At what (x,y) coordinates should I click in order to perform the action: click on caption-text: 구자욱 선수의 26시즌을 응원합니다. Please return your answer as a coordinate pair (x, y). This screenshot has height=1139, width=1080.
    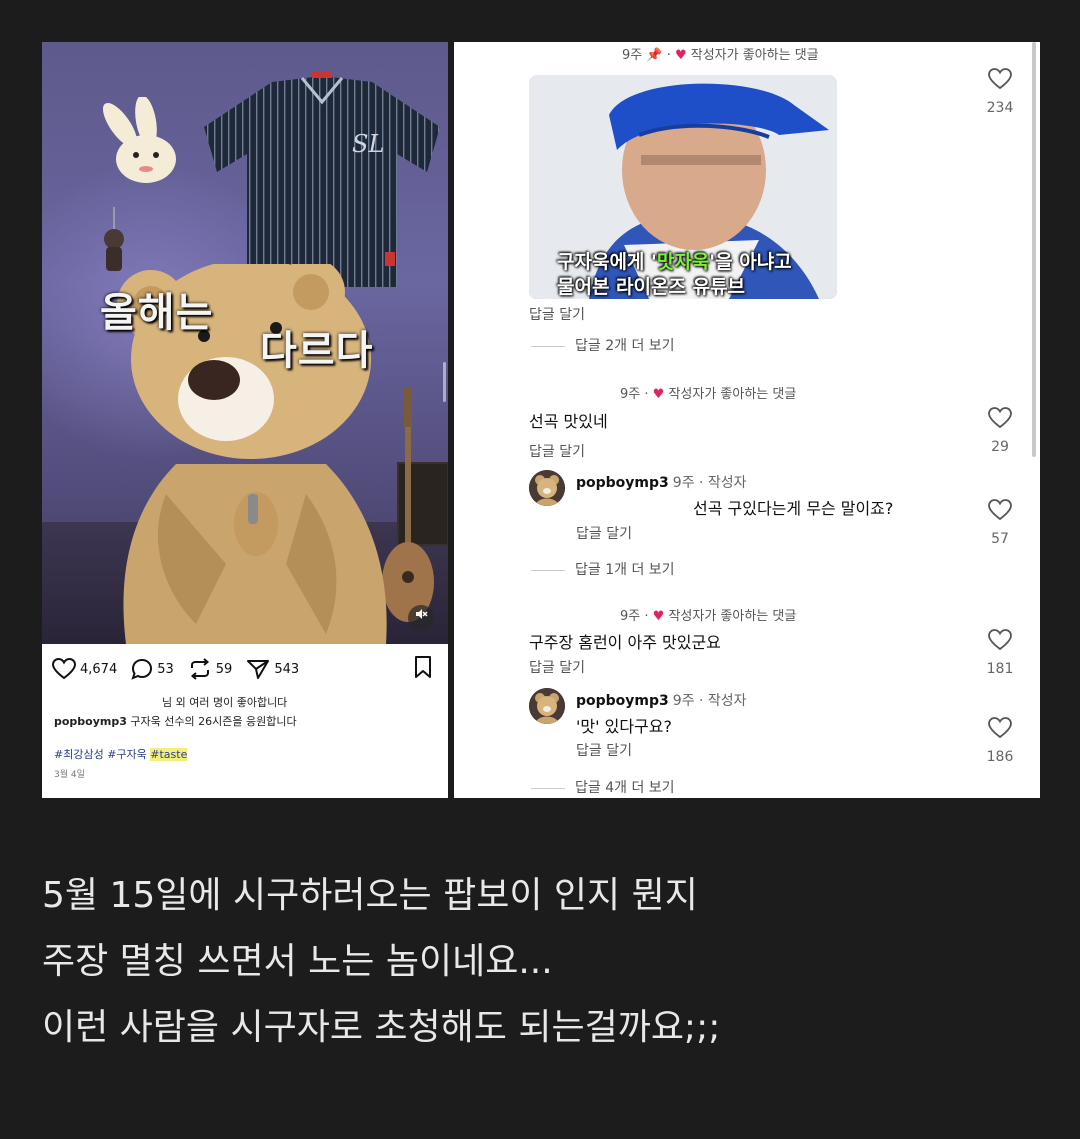
    Looking at the image, I should click on (213, 721).